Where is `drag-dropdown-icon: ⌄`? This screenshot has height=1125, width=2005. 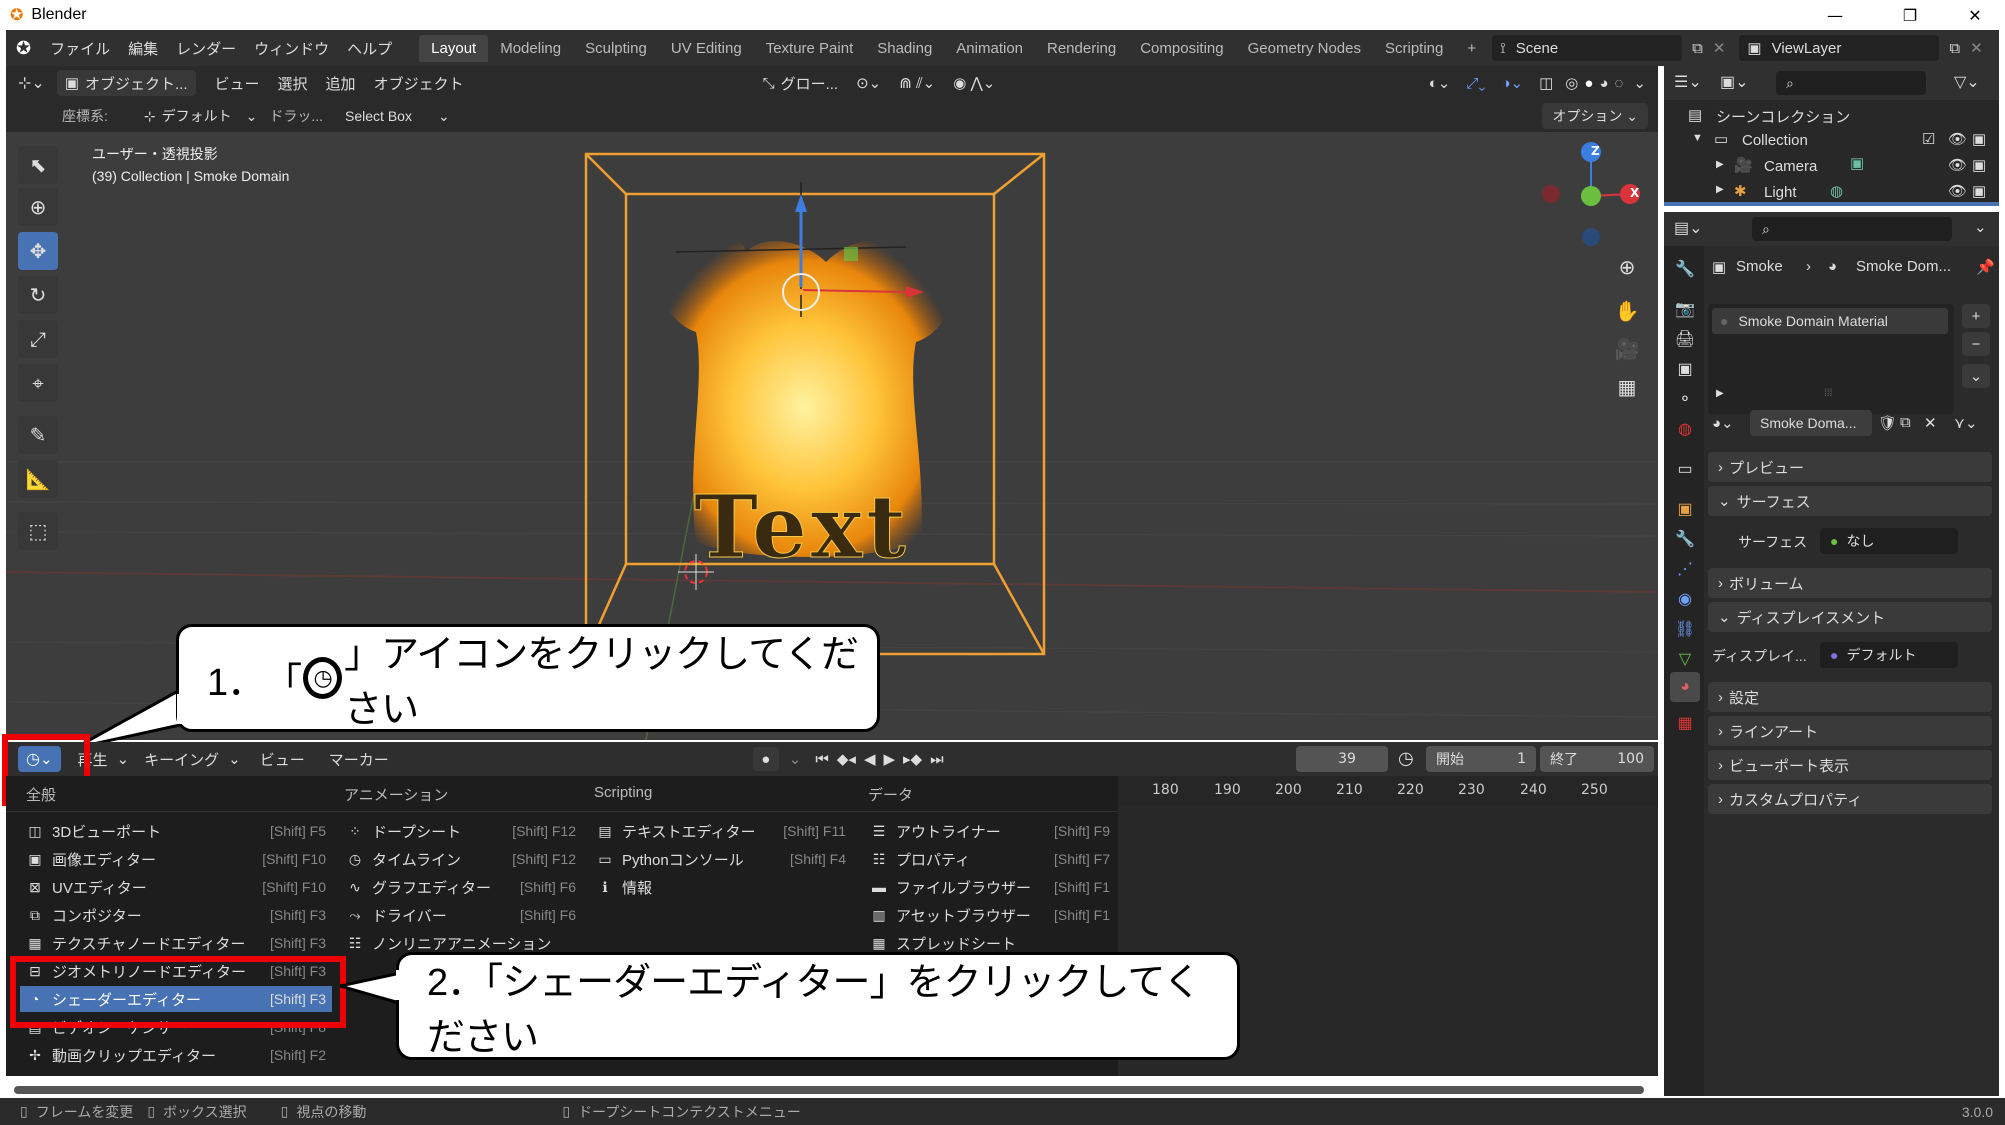
drag-dropdown-icon: ⌄ is located at coordinates (444, 116).